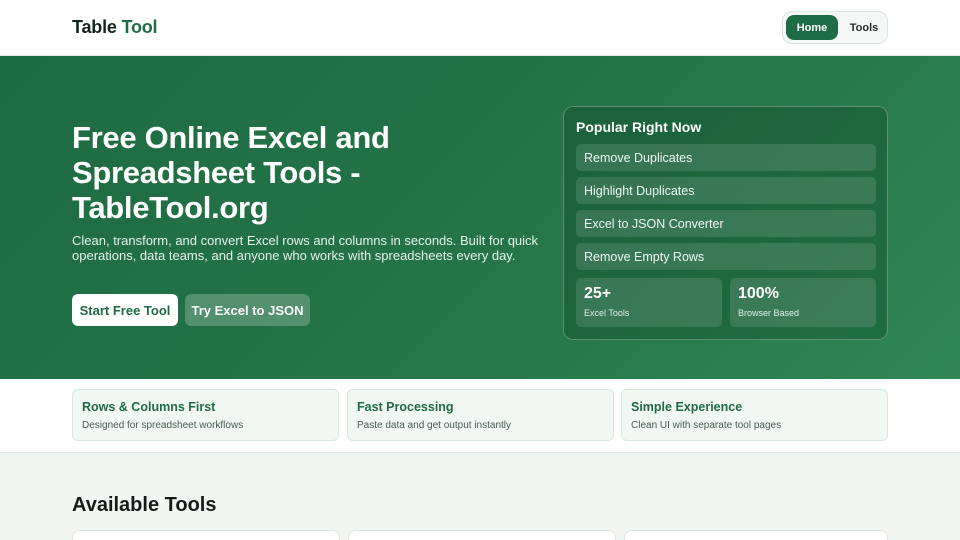 The image size is (960, 540). What do you see at coordinates (598, 293) in the screenshot?
I see `stat-value: 25+` at bounding box center [598, 293].